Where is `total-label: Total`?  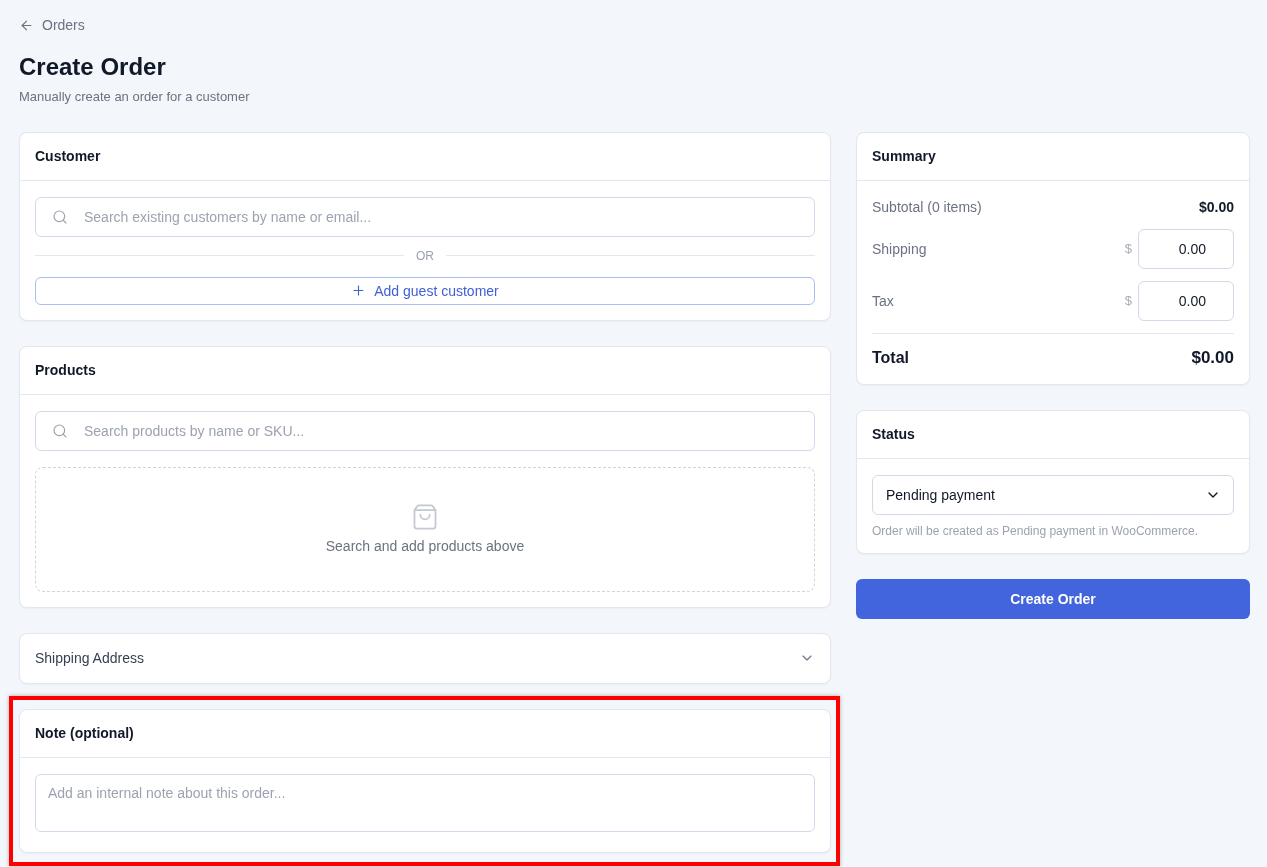 total-label: Total is located at coordinates (891, 357).